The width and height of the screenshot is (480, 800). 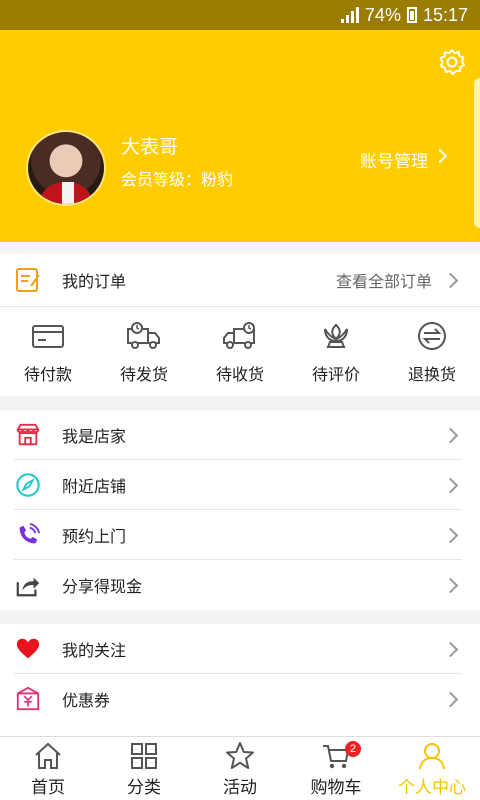 I want to click on order-status-returns: 退换货, so click(x=432, y=351).